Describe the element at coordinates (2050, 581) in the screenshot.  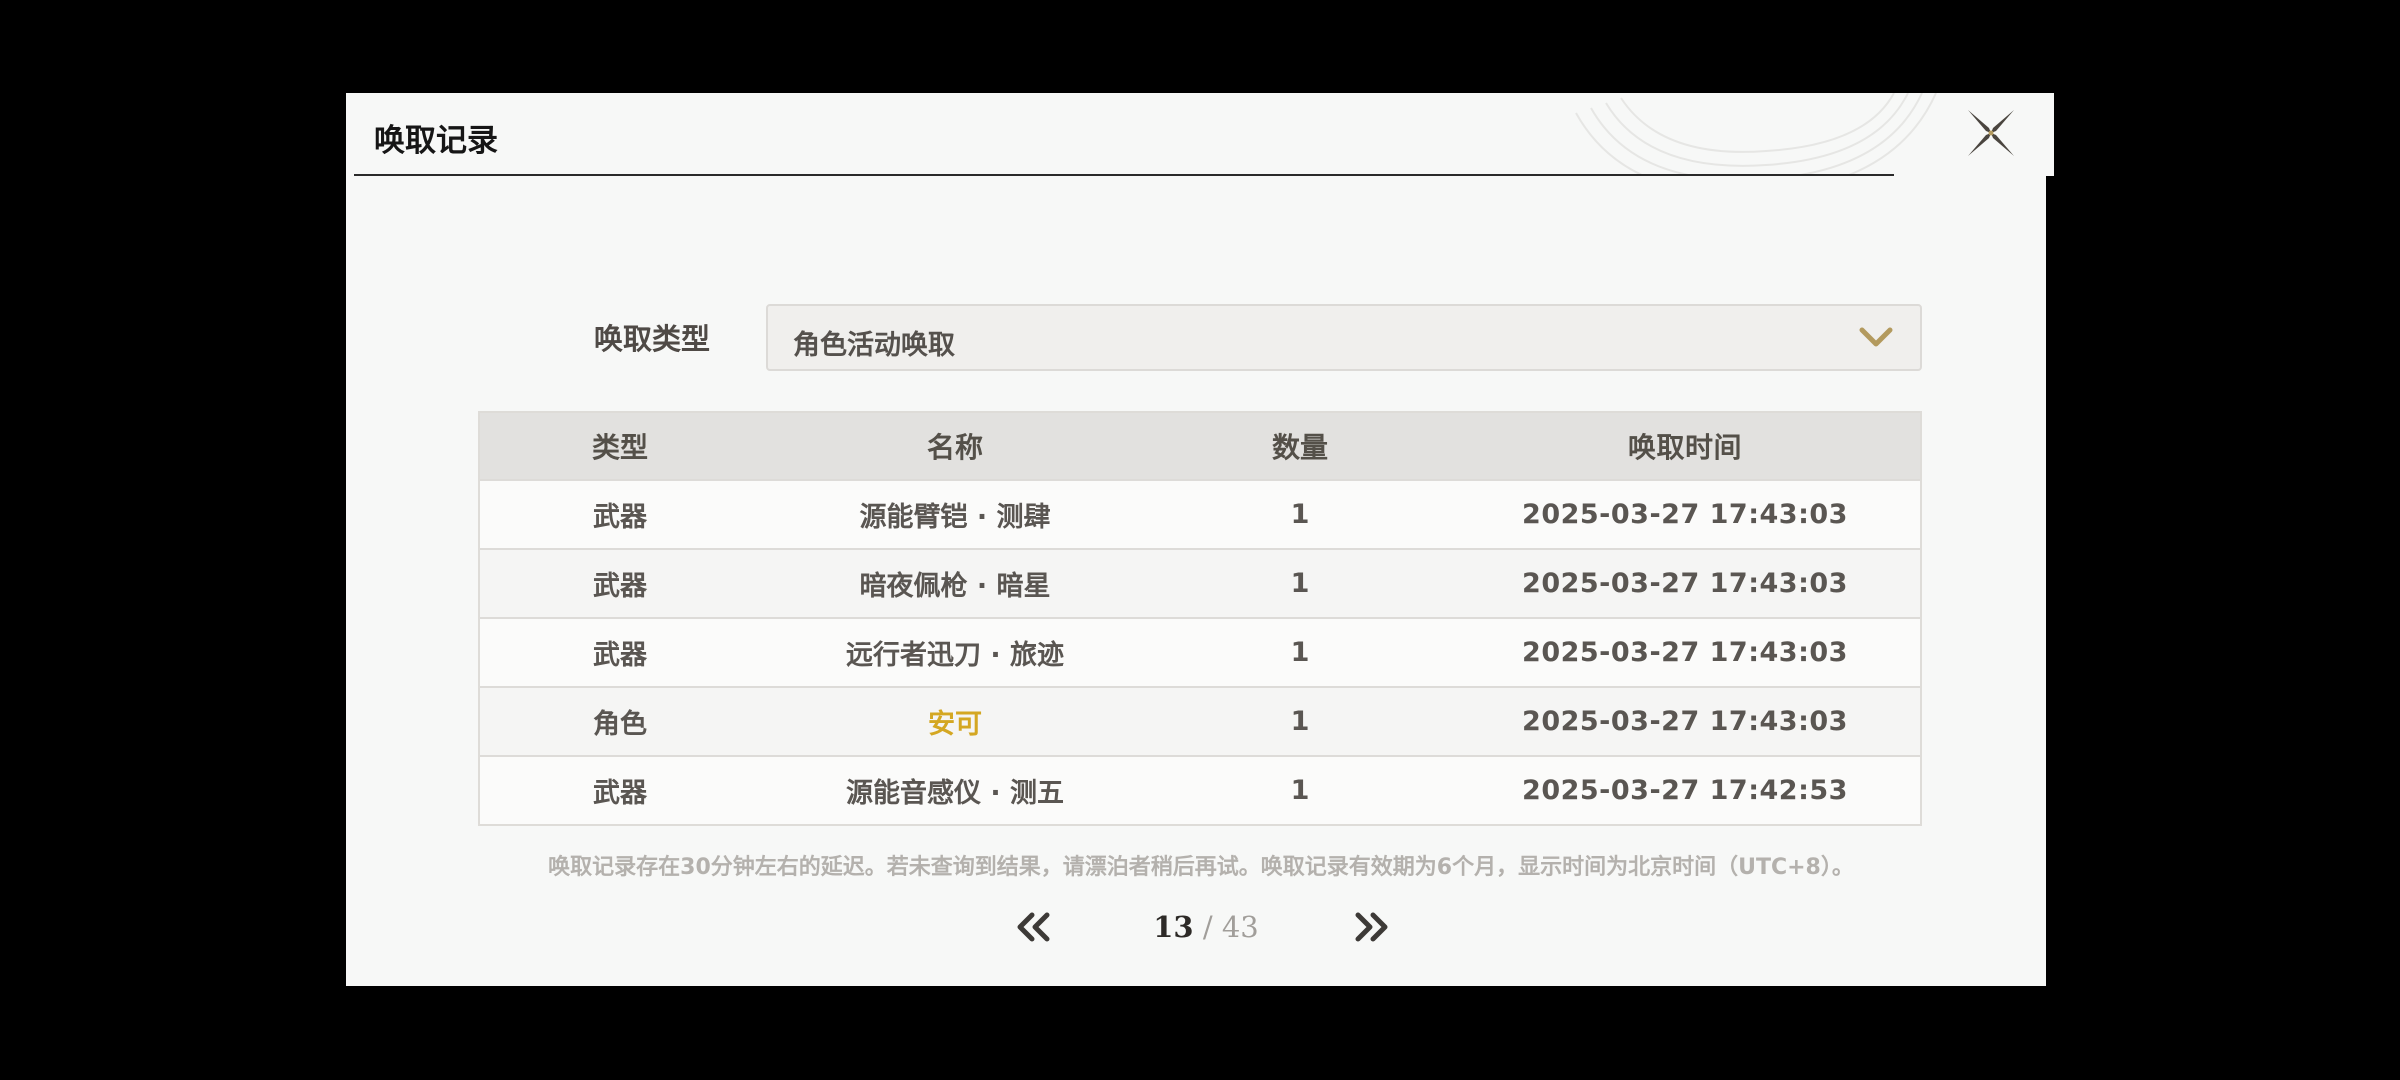
I see `dialog-edge` at that location.